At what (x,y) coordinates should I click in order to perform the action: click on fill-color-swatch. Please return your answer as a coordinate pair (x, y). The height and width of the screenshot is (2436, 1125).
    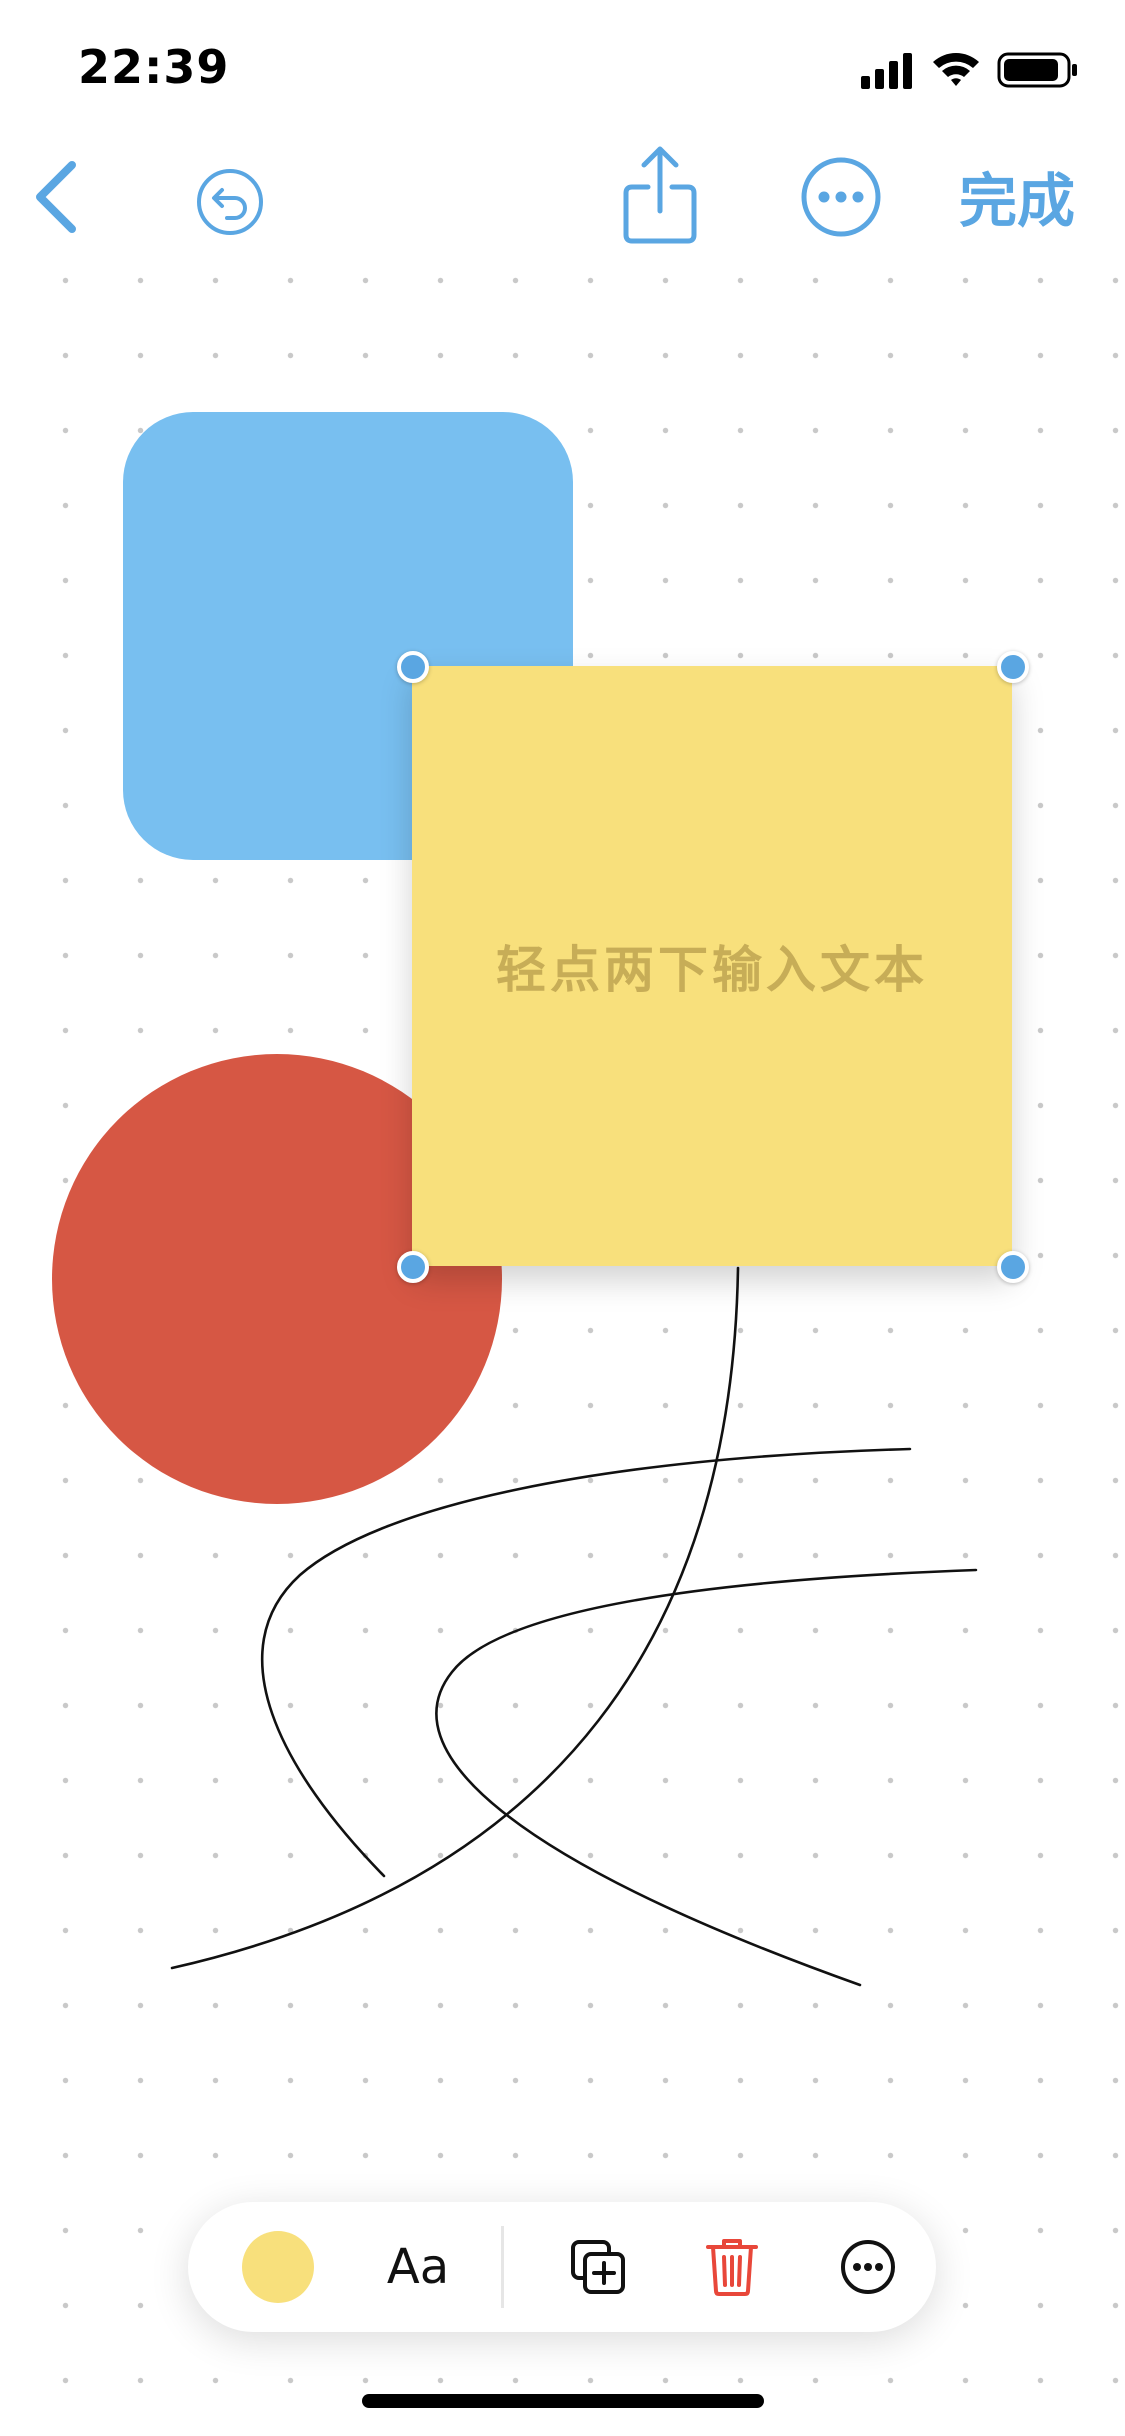
    Looking at the image, I should click on (278, 2267).